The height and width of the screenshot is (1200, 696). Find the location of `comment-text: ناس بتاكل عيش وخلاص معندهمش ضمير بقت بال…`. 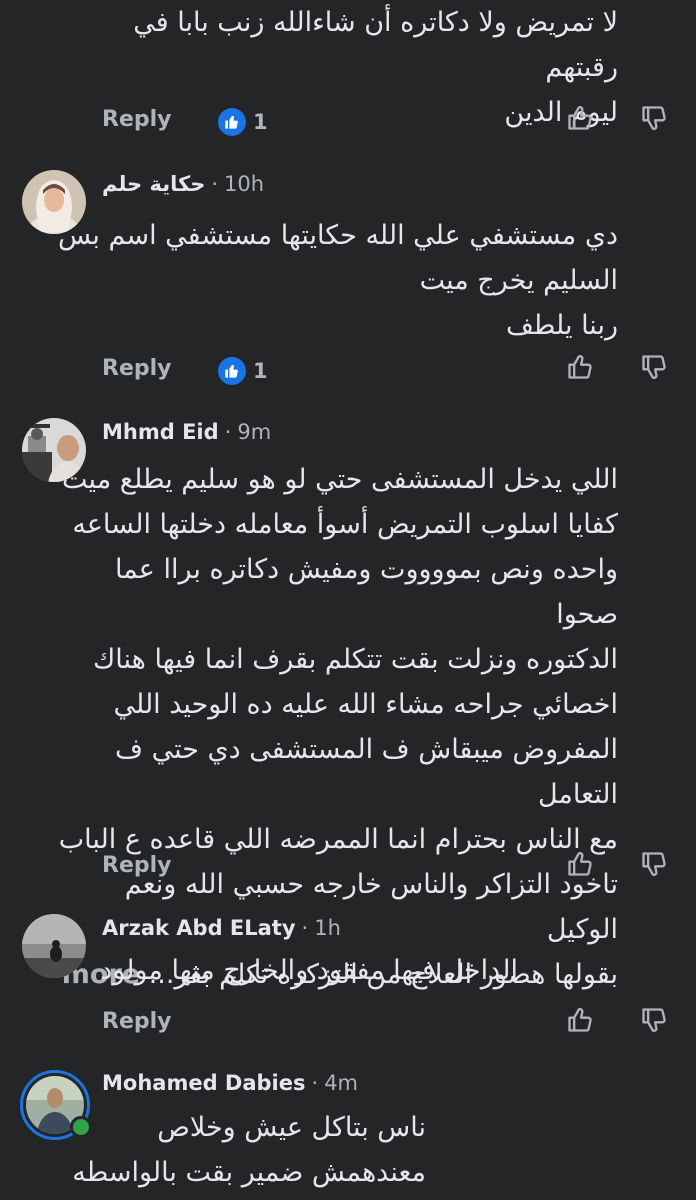

comment-text: ناس بتاكل عيش وخلاص معندهمش ضمير بقت بال… is located at coordinates (226, 1150).